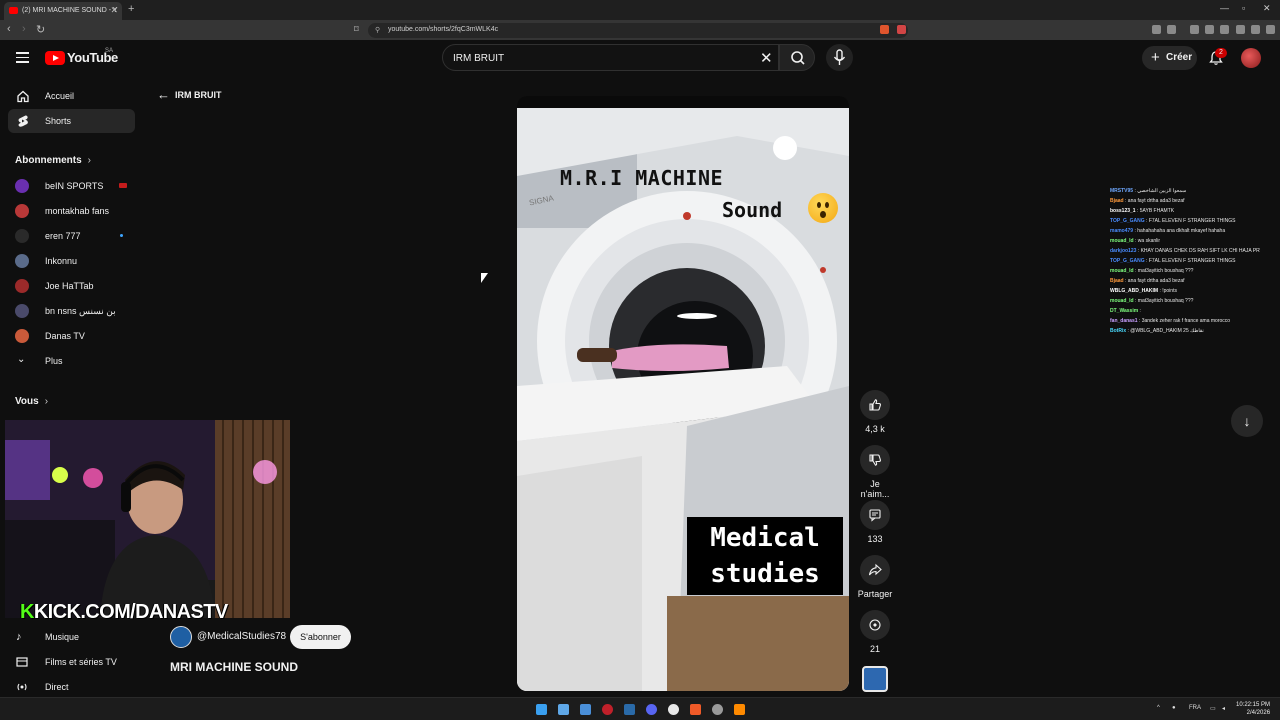  Describe the element at coordinates (875, 515) in the screenshot. I see `comment-icon` at that location.